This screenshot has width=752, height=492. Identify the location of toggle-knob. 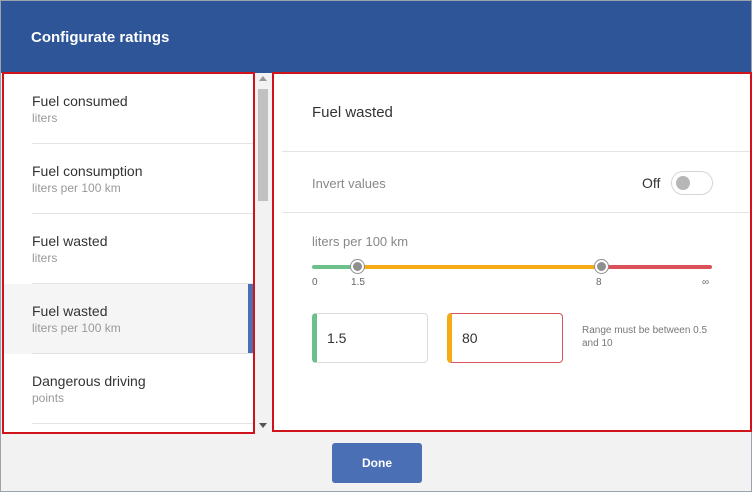
(683, 183).